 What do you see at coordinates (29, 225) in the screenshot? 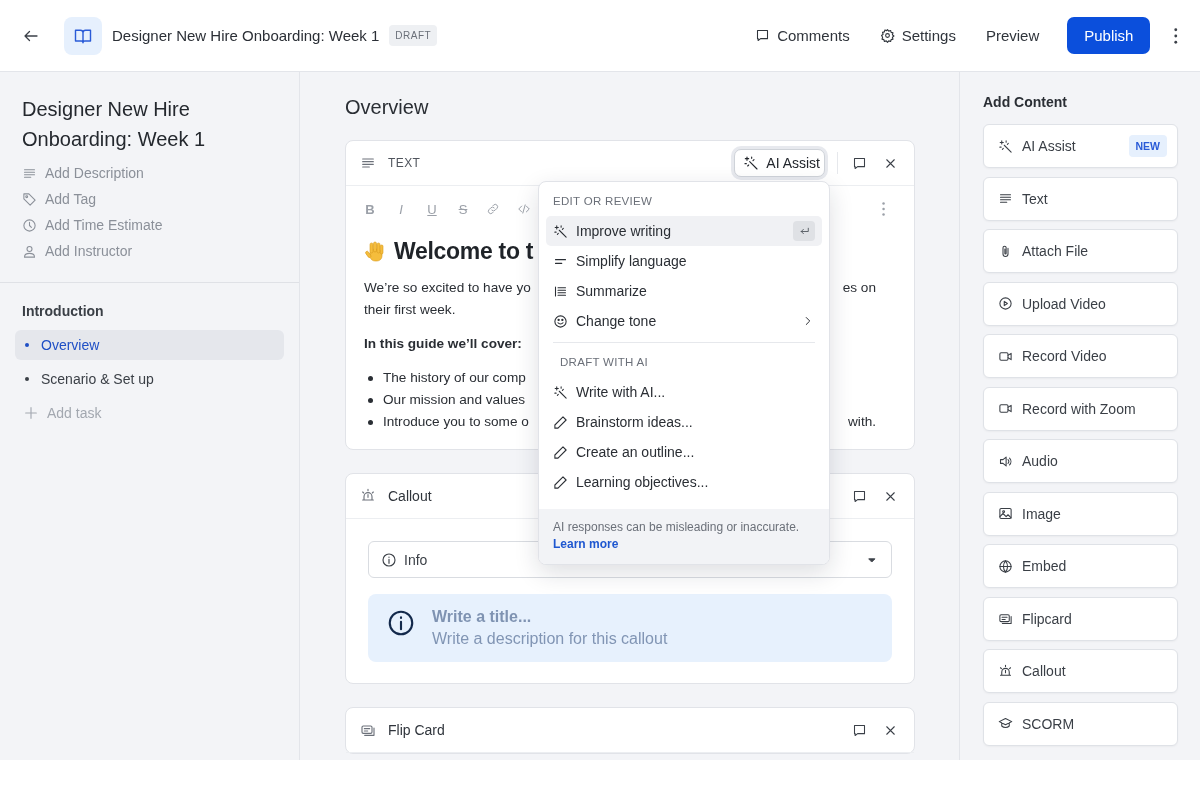
I see `clock-icon` at bounding box center [29, 225].